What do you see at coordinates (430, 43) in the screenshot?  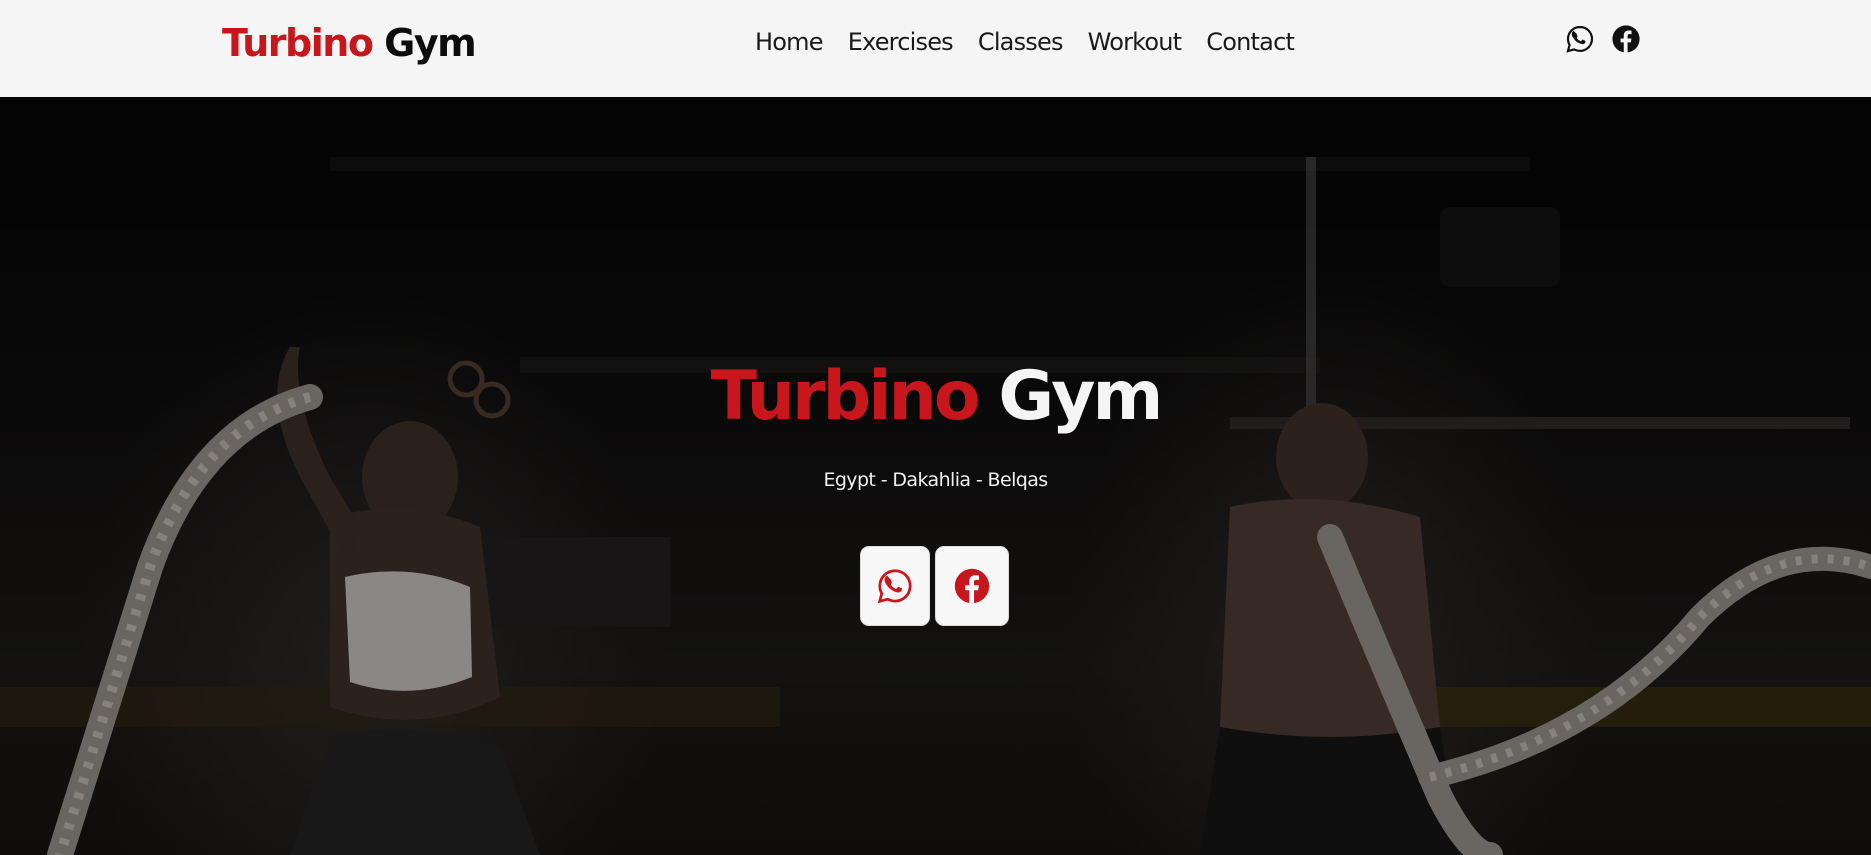 I see `brand-second-word: Gym` at bounding box center [430, 43].